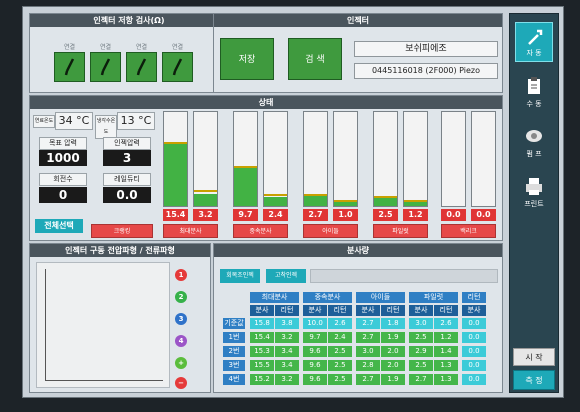 This screenshot has width=580, height=412. Describe the element at coordinates (234, 379) in the screenshot. I see `spray-row-label: 4번` at that location.